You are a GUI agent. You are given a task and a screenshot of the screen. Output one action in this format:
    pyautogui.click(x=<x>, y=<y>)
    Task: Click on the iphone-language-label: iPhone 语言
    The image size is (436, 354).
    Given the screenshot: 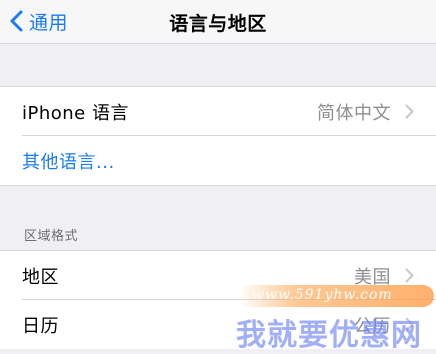 What is the action you would take?
    pyautogui.click(x=75, y=113)
    